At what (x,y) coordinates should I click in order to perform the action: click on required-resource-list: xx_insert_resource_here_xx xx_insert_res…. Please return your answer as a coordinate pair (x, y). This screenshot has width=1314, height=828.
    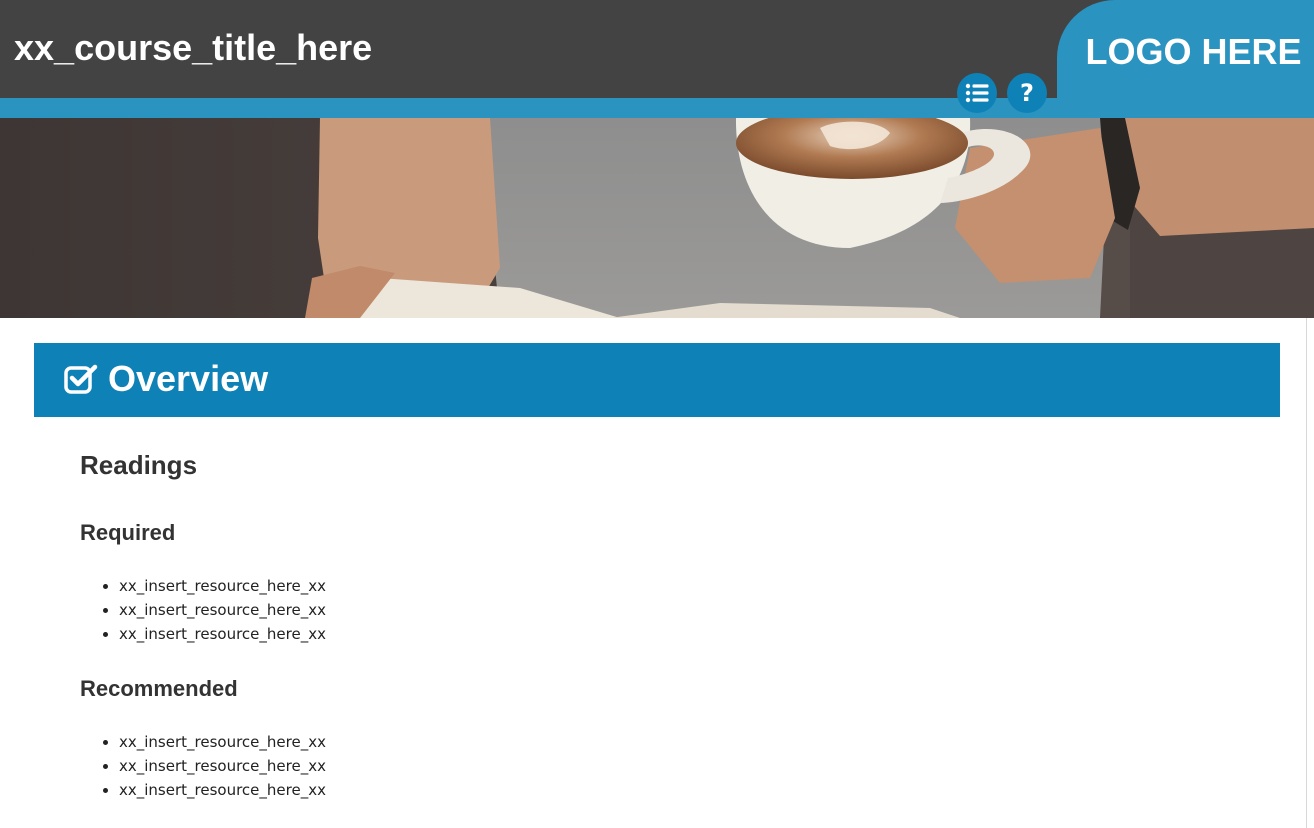
    Looking at the image, I should click on (655, 610).